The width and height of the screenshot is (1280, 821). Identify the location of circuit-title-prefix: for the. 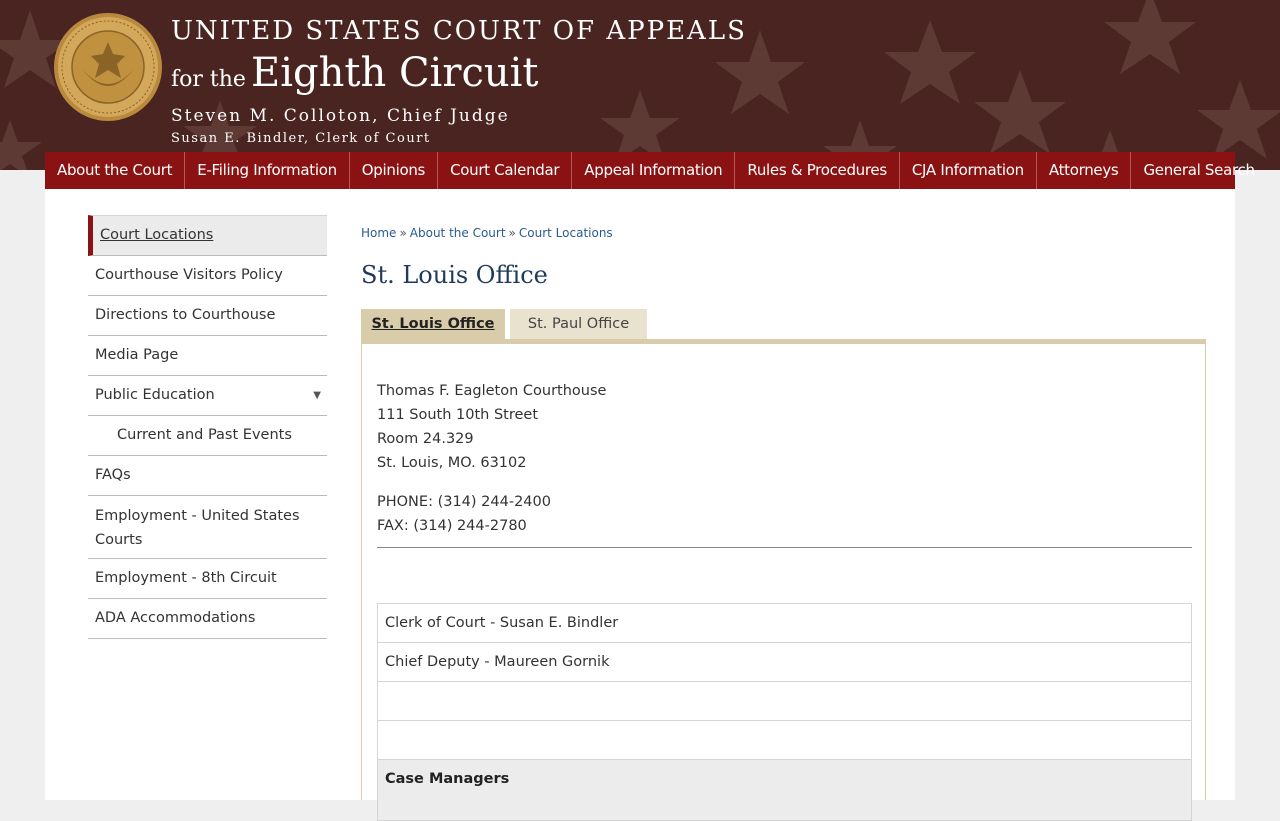
(208, 79).